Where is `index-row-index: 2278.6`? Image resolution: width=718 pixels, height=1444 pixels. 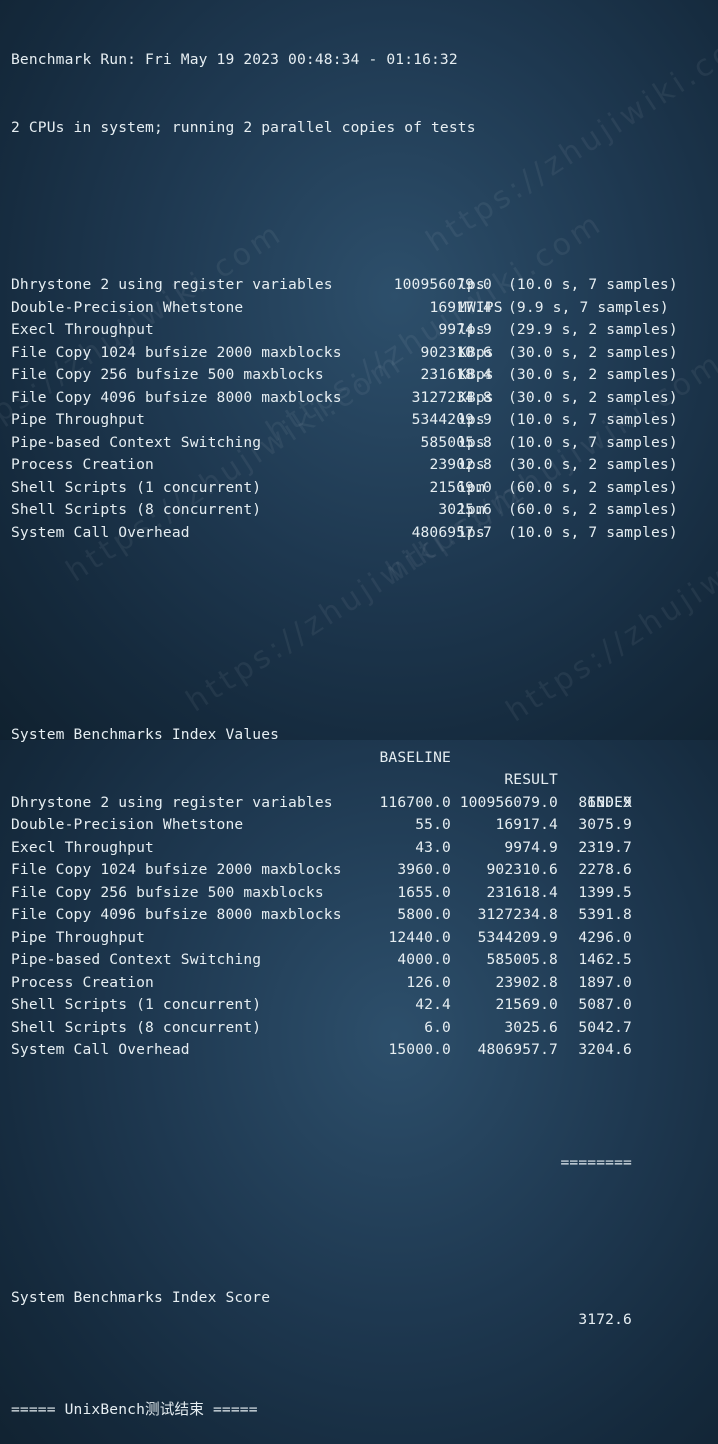 index-row-index: 2278.6 is located at coordinates (605, 869).